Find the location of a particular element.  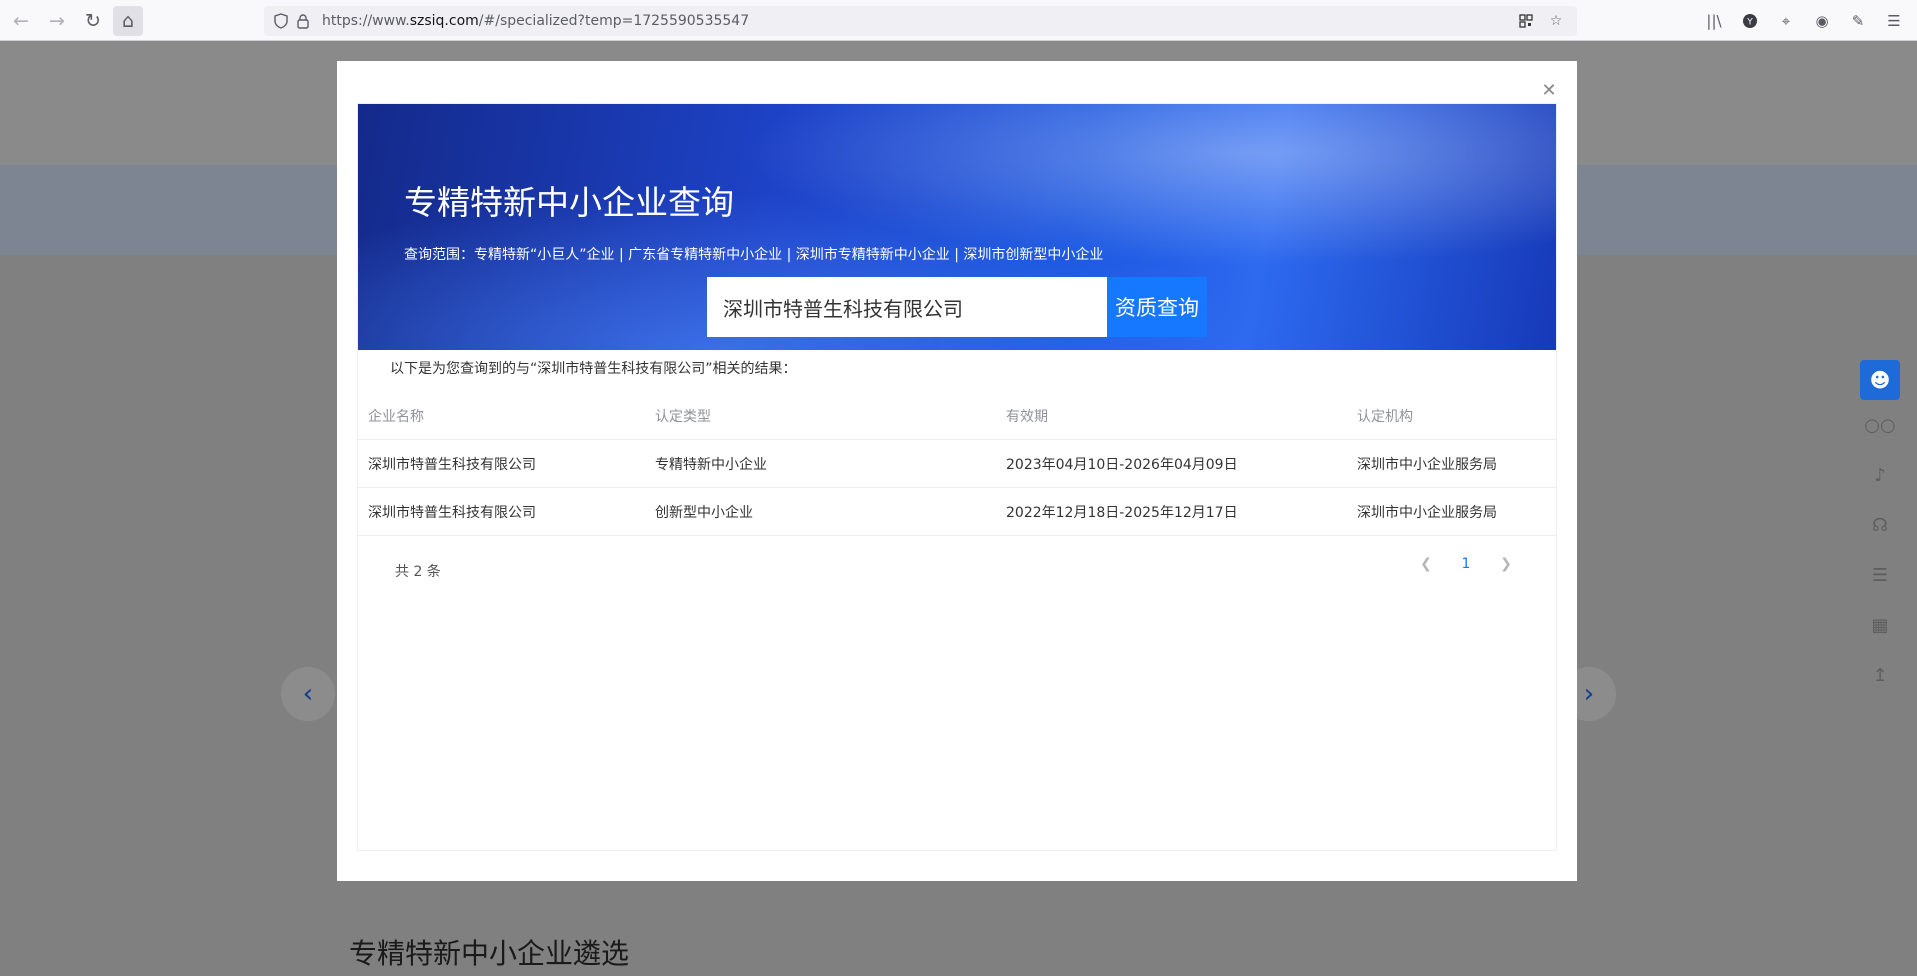

svg-text: Y is located at coordinates (1749, 23).